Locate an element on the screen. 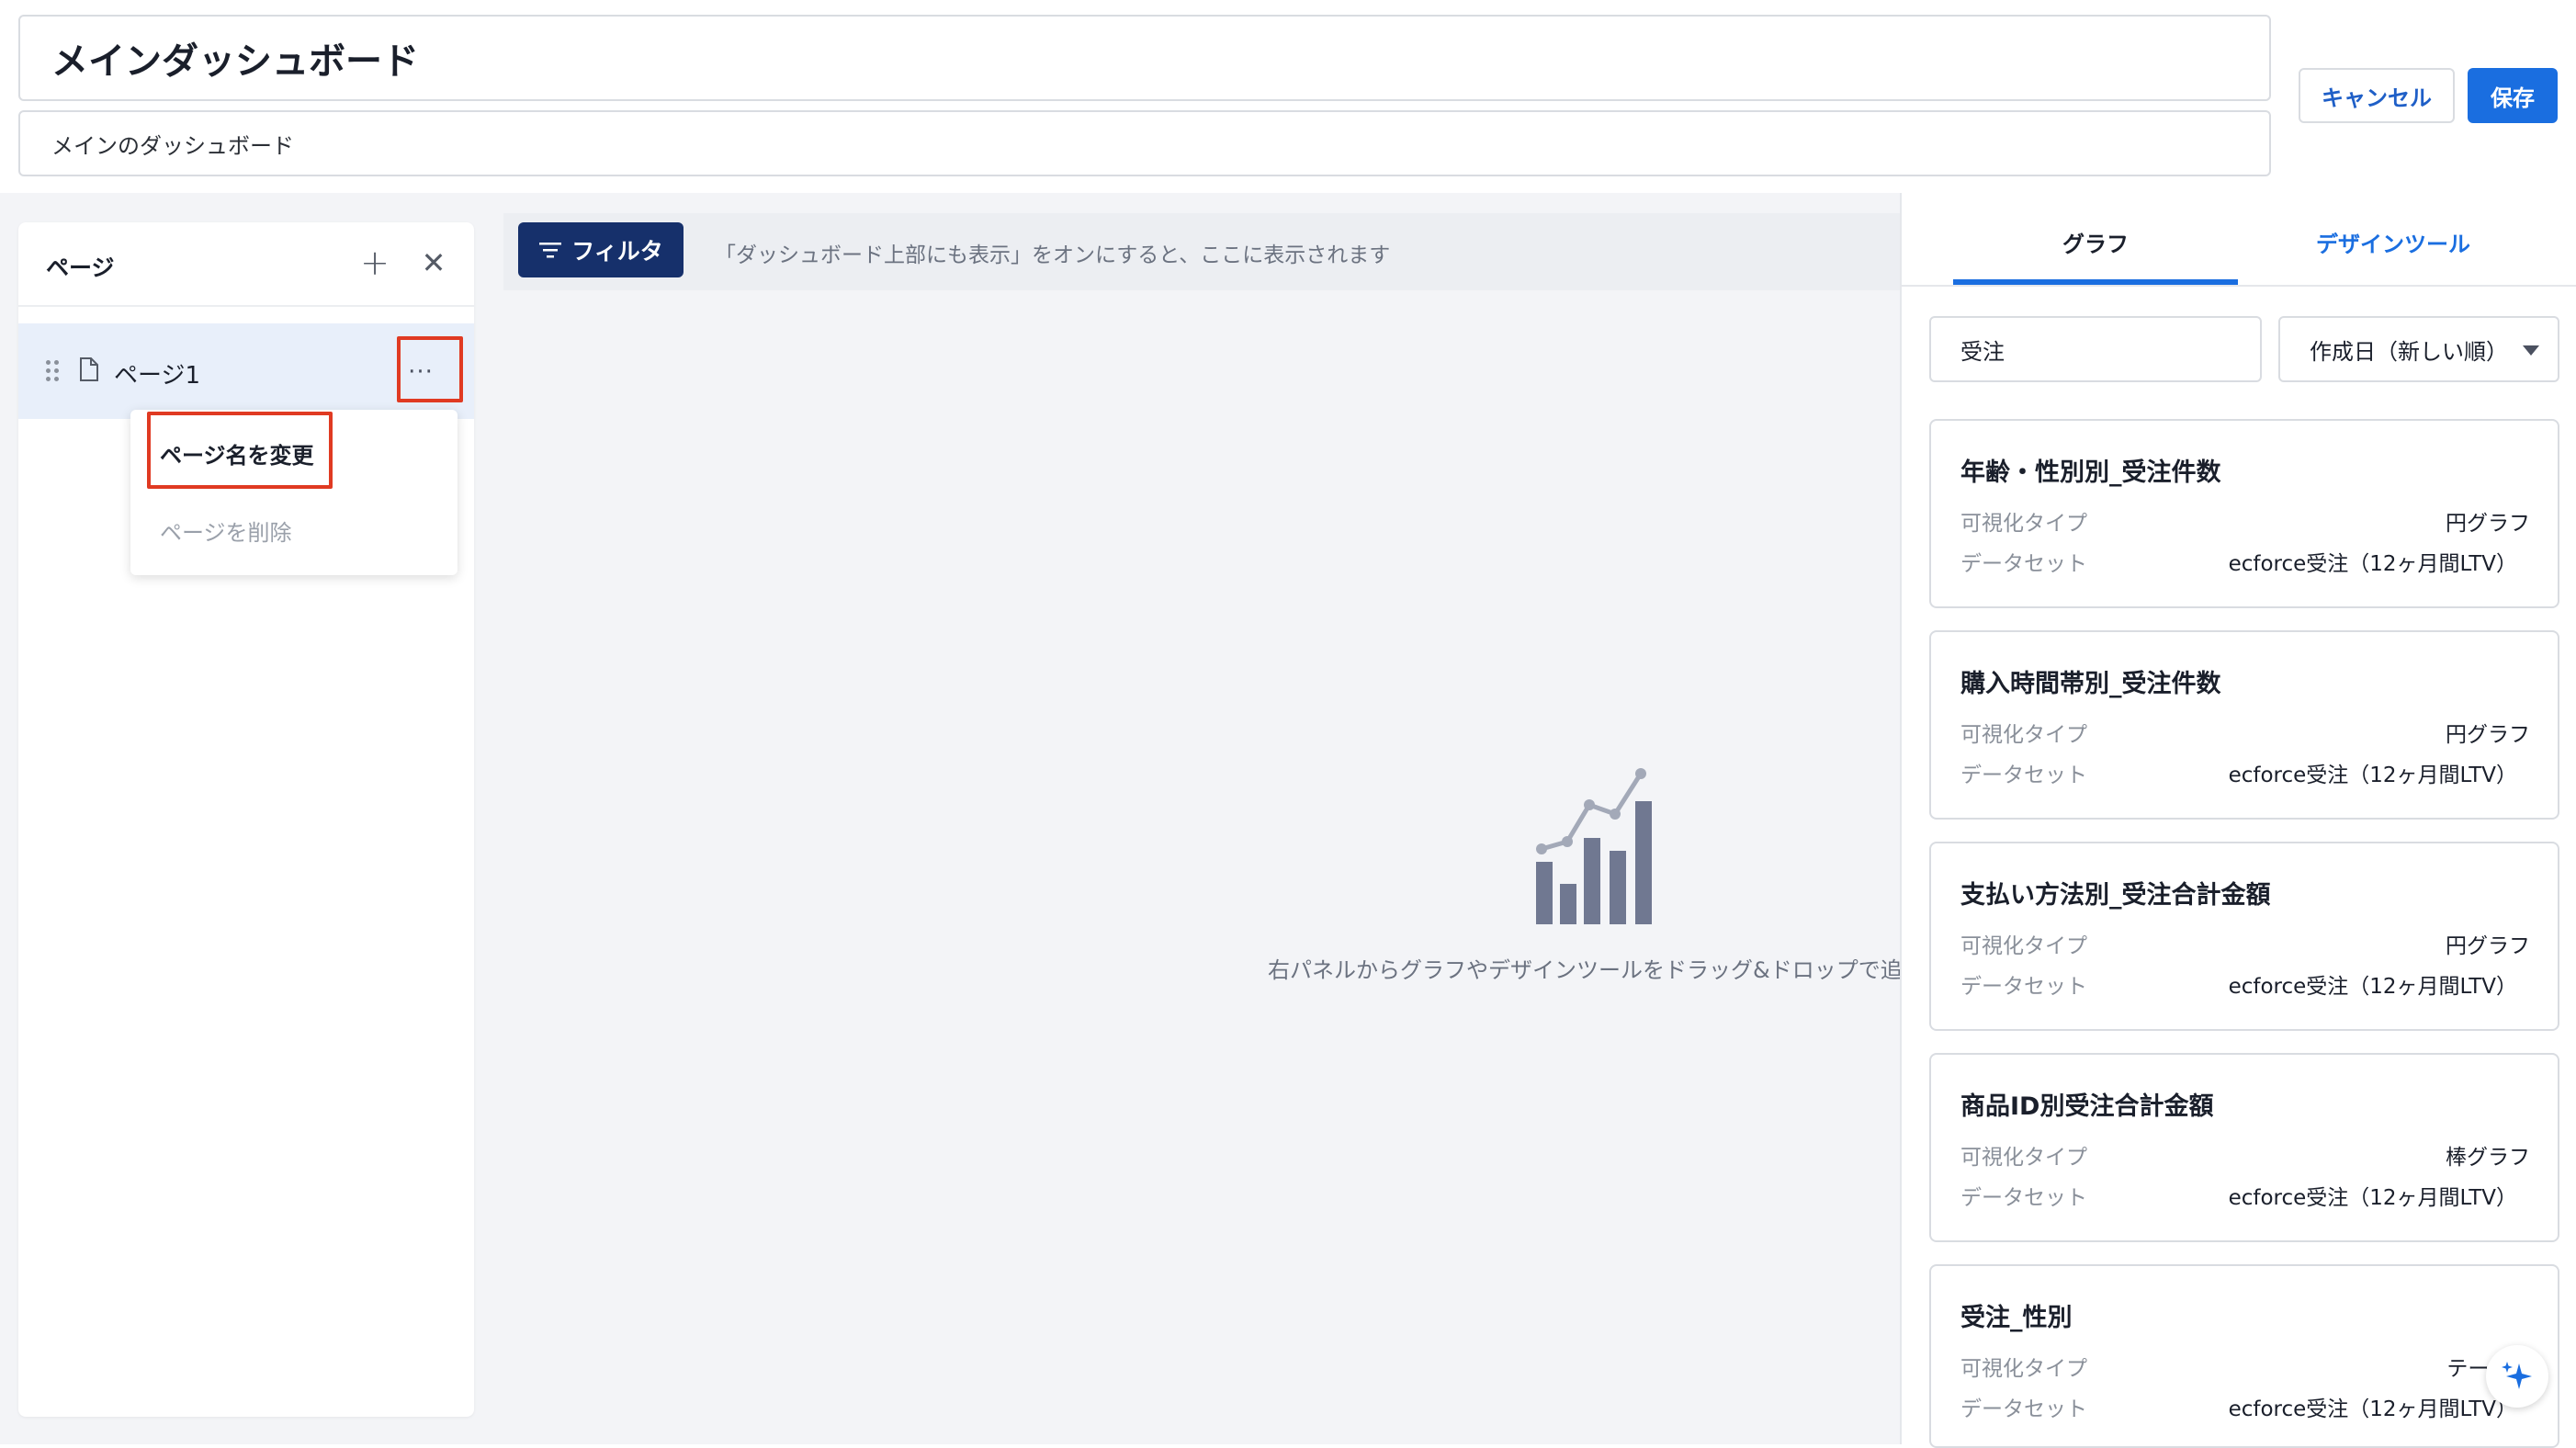 The width and height of the screenshot is (2576, 1448). pages-panel-title: ページ is located at coordinates (80, 268).